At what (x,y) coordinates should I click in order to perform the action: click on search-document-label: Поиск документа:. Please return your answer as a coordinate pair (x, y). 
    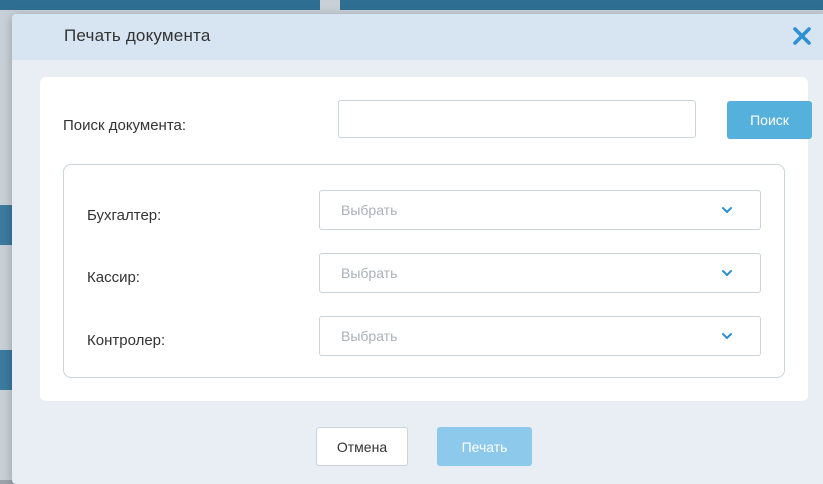
    Looking at the image, I should click on (125, 125).